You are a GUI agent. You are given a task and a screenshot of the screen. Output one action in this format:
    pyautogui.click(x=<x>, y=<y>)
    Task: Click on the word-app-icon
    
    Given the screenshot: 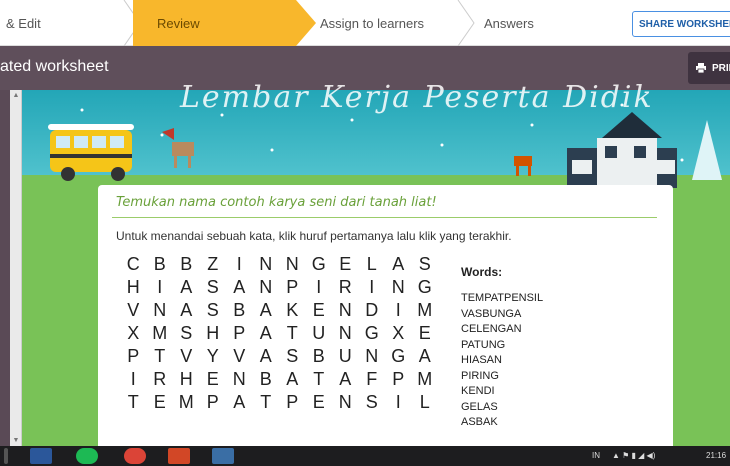 What is the action you would take?
    pyautogui.click(x=41, y=456)
    